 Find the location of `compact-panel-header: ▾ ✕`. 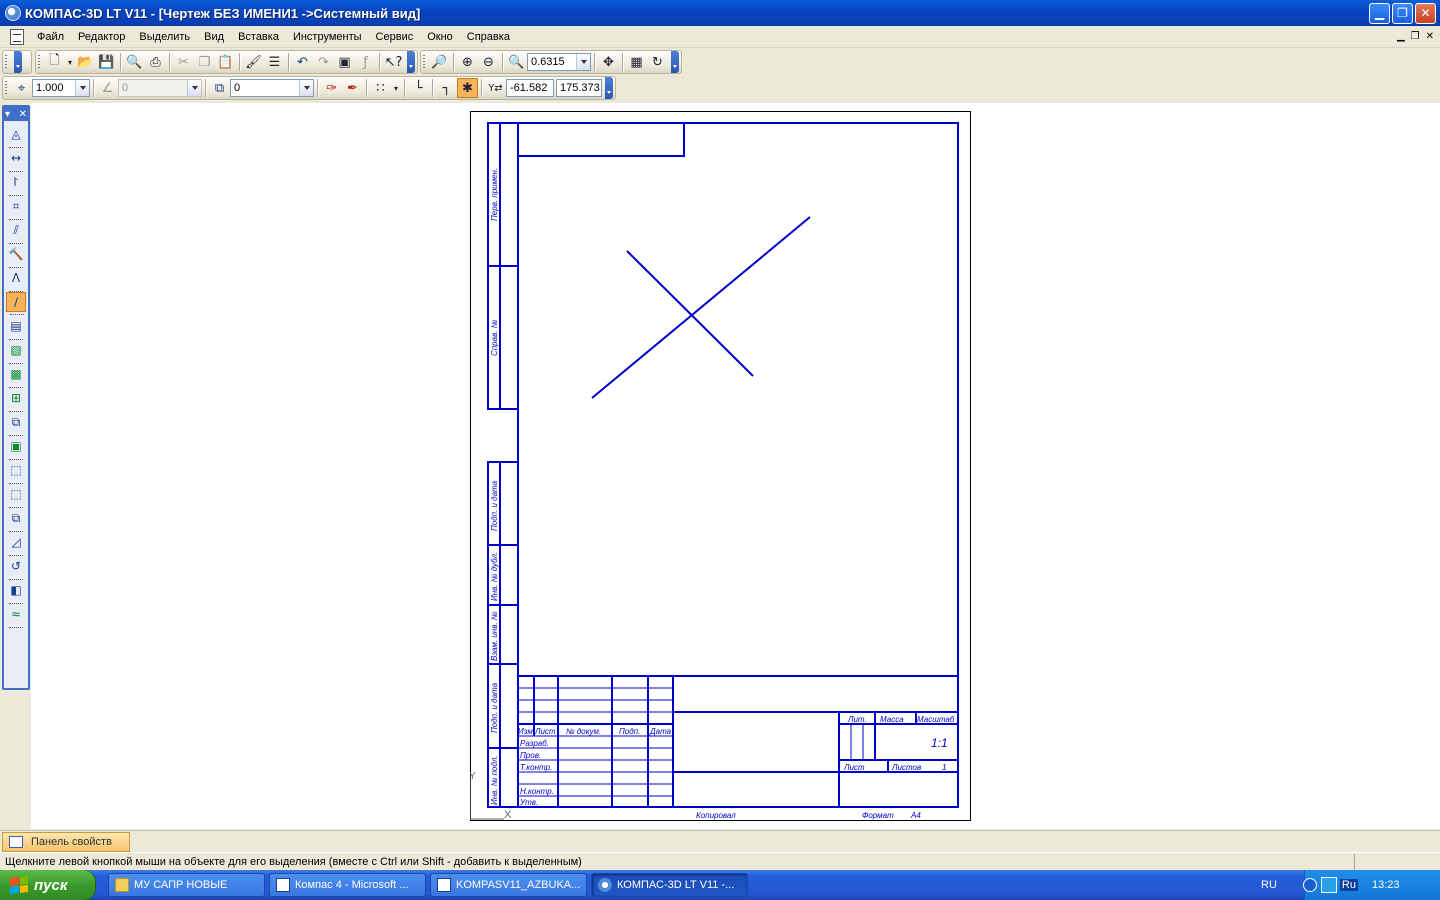

compact-panel-header: ▾ ✕ is located at coordinates (16, 114).